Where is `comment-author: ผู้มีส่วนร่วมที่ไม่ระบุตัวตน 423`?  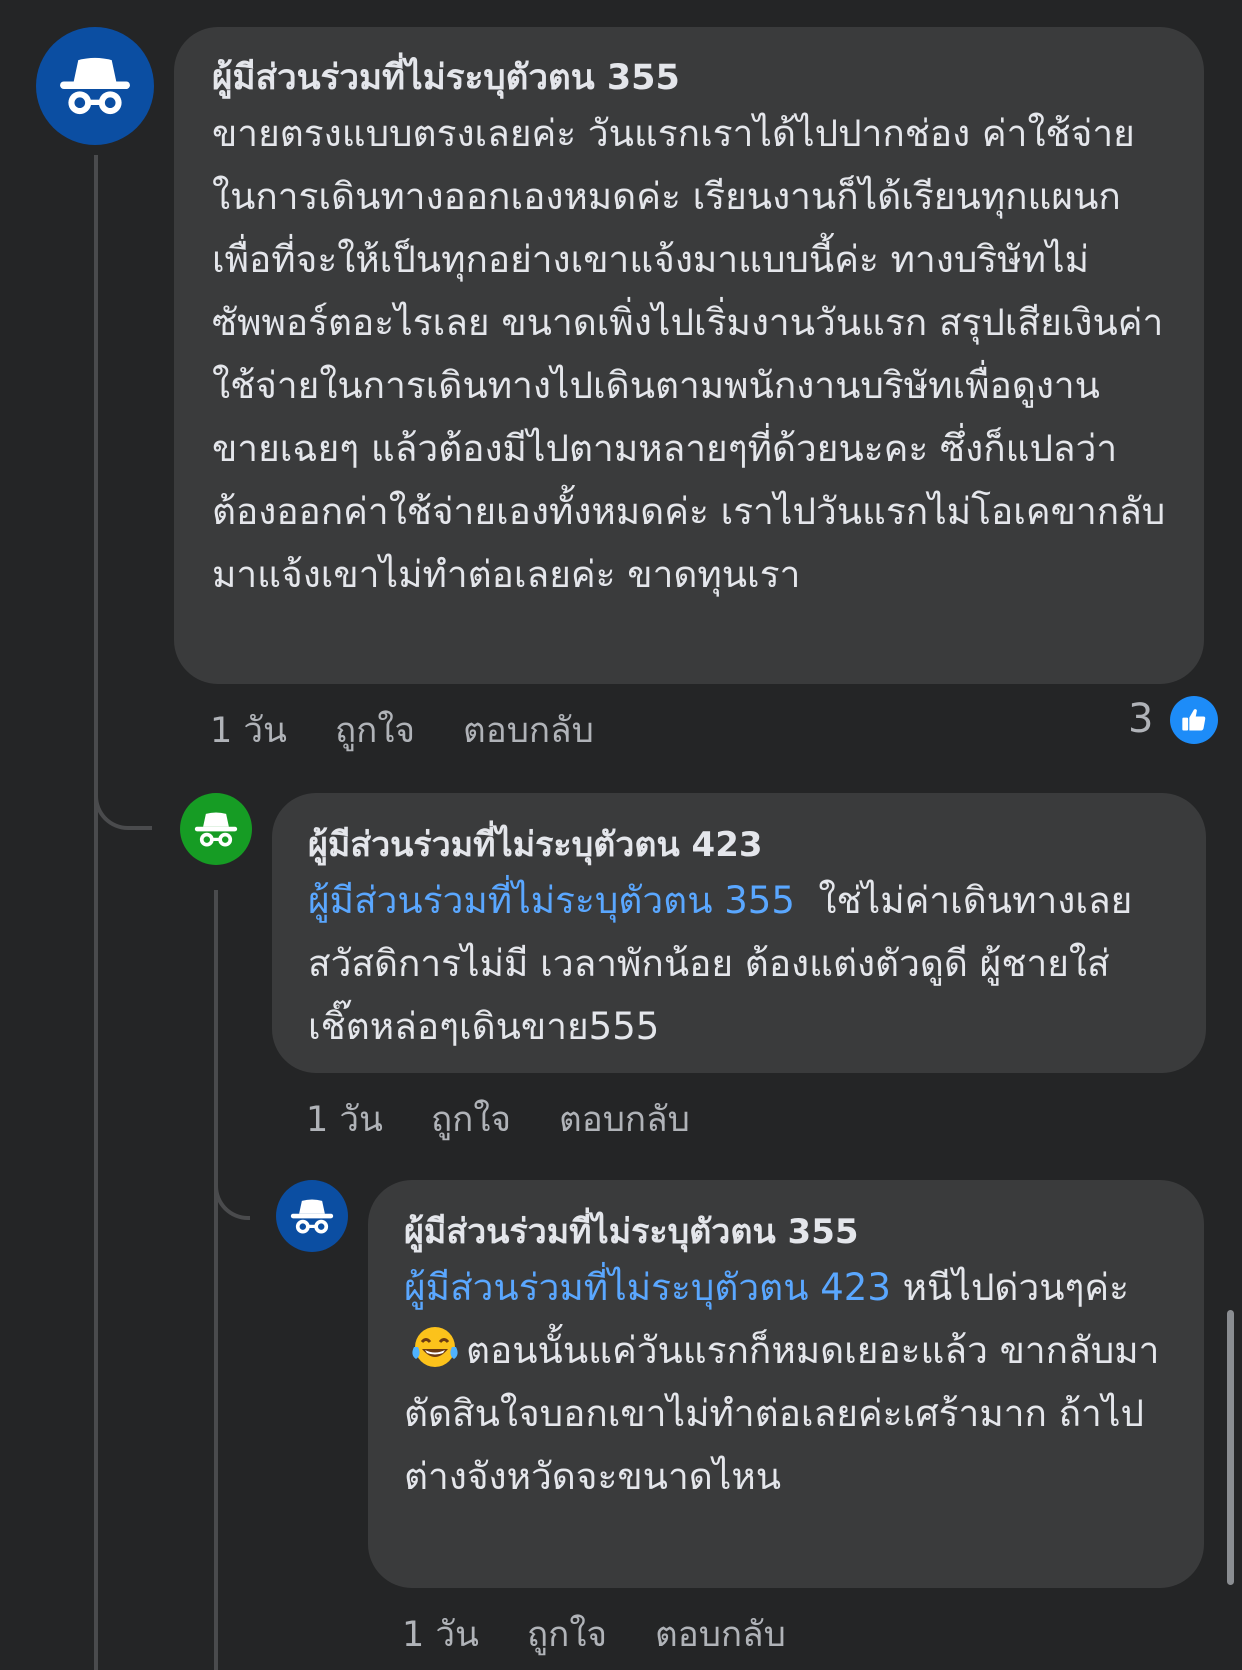 comment-author: ผู้มีส่วนร่วมที่ไม่ระบุตัวตน 423 is located at coordinates (739, 845).